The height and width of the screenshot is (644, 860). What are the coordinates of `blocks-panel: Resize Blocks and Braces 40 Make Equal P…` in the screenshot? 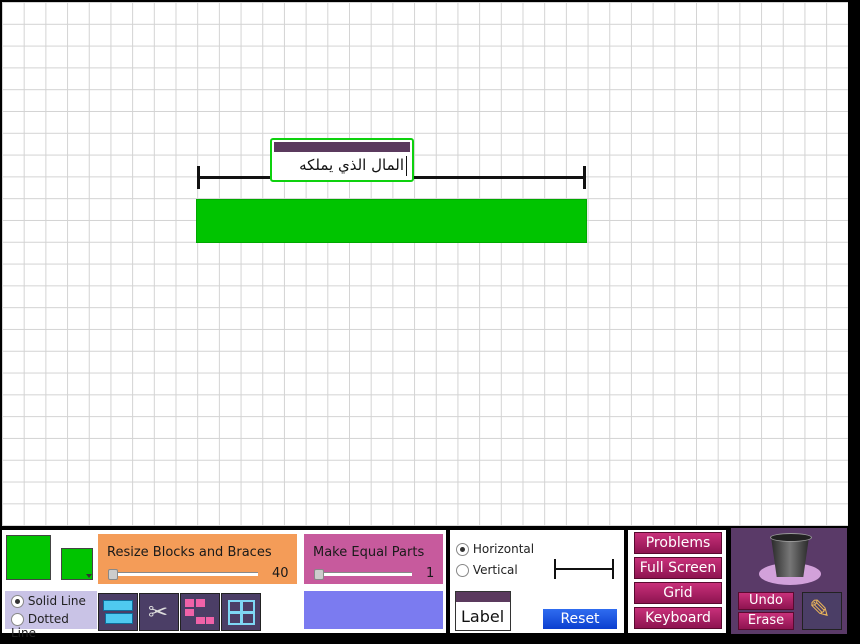 It's located at (224, 585).